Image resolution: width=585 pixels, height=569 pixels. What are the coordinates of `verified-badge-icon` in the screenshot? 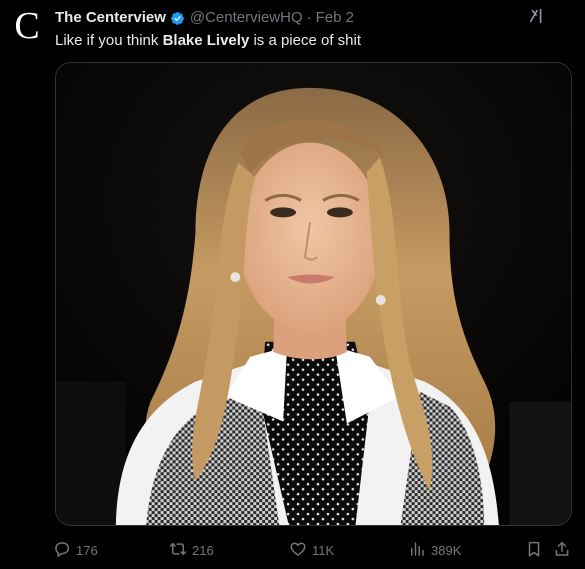 It's located at (177, 18).